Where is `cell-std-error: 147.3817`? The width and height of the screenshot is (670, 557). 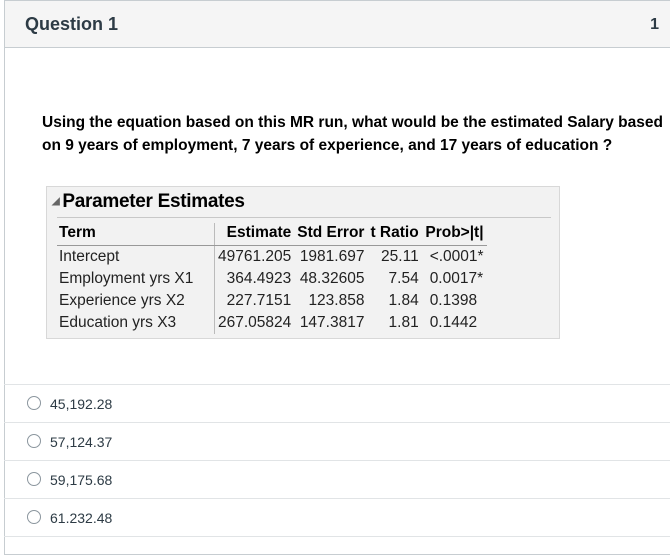
cell-std-error: 147.3817 is located at coordinates (332, 322).